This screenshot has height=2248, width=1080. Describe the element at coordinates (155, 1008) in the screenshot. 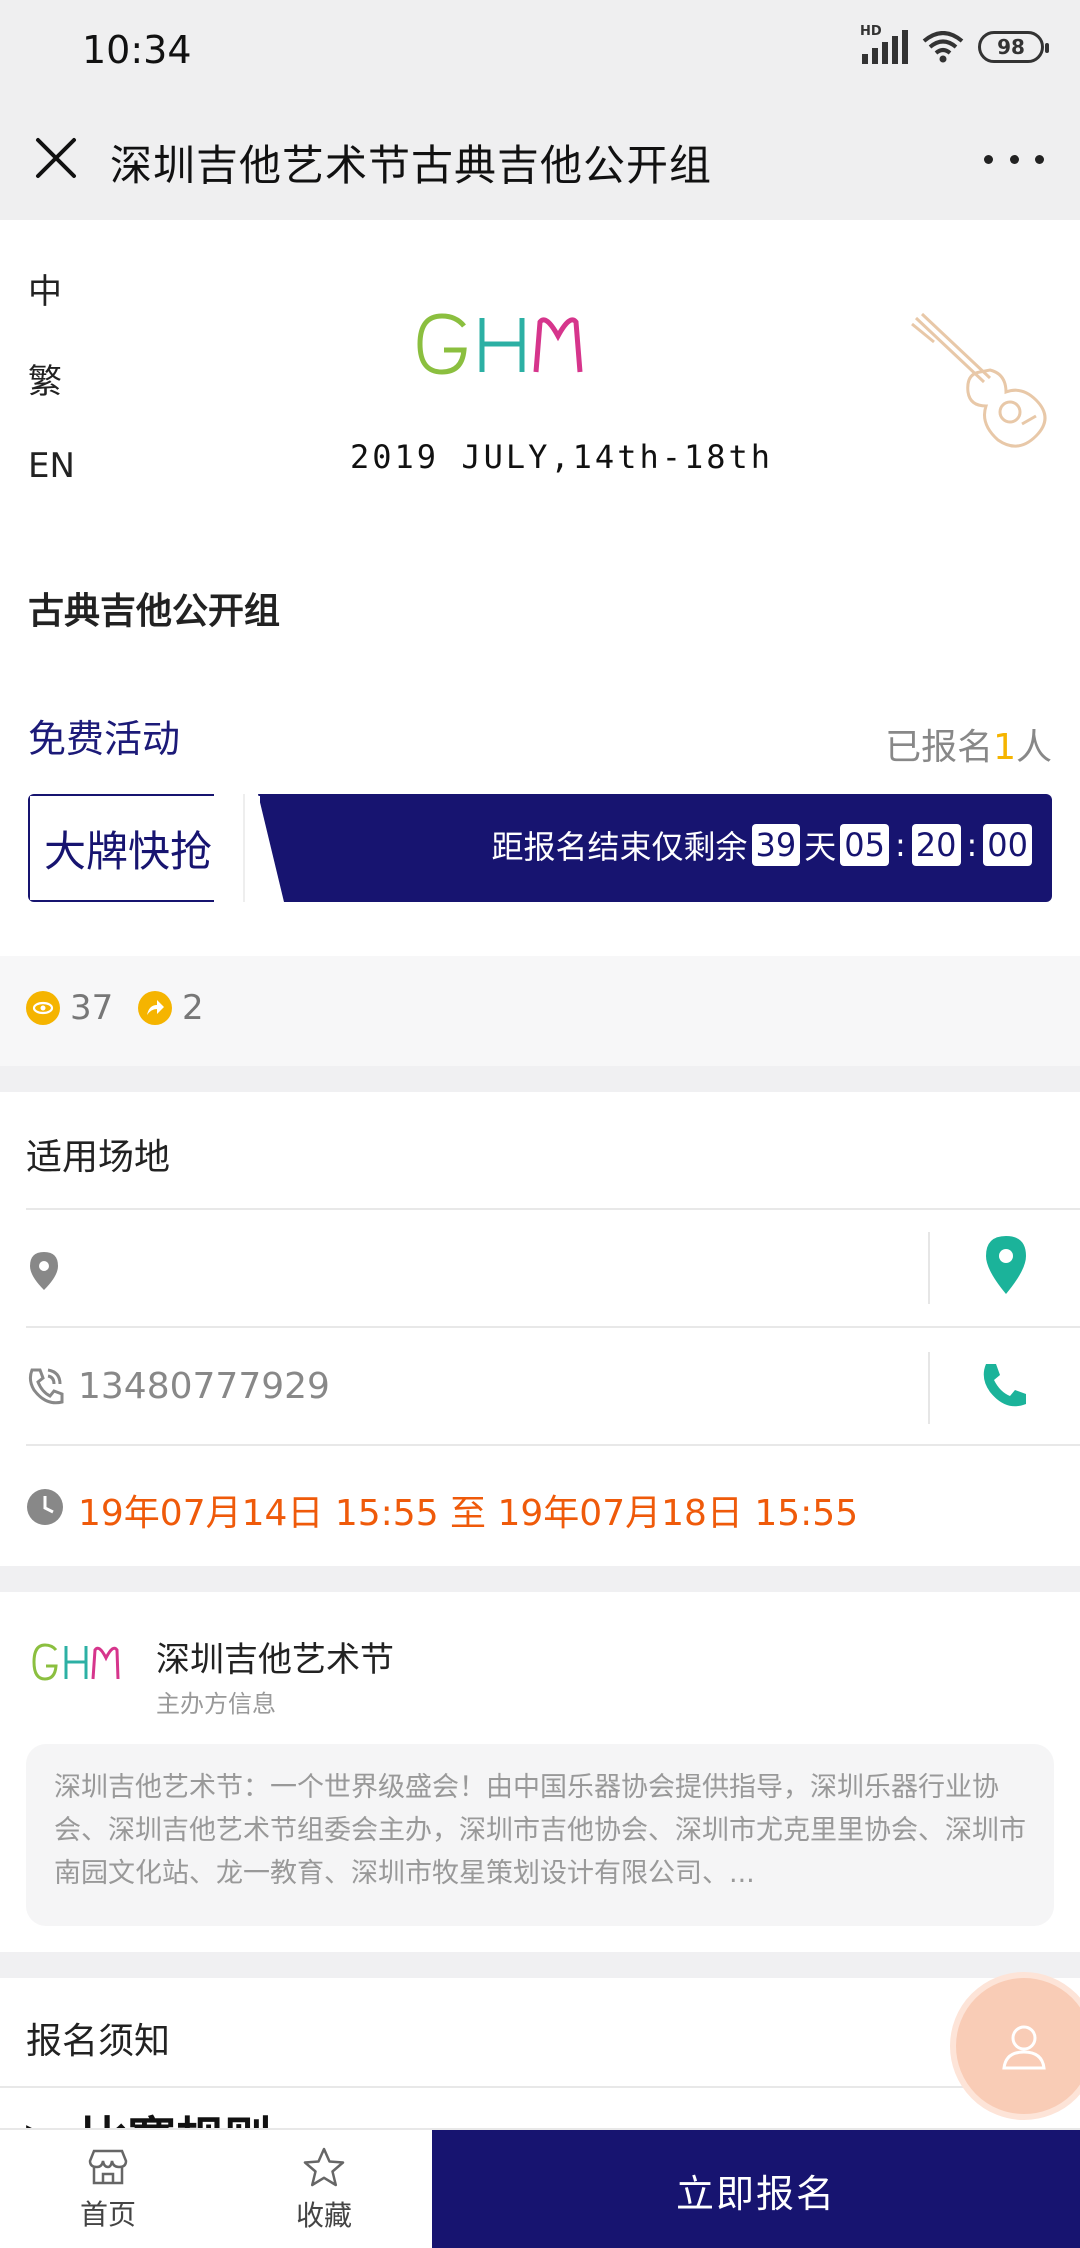

I see `share-icon` at that location.